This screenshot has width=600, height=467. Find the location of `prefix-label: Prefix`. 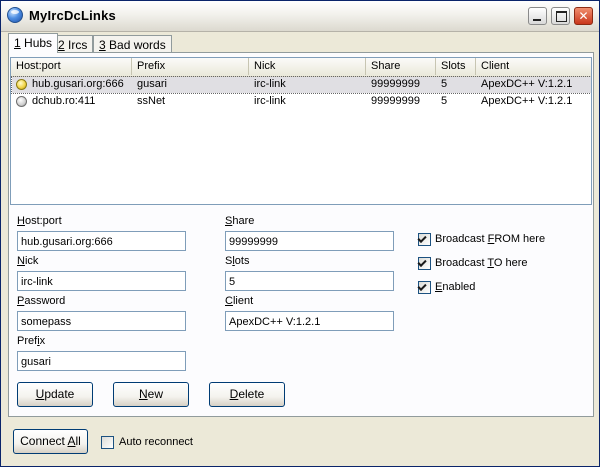

prefix-label: Prefix is located at coordinates (31, 341).